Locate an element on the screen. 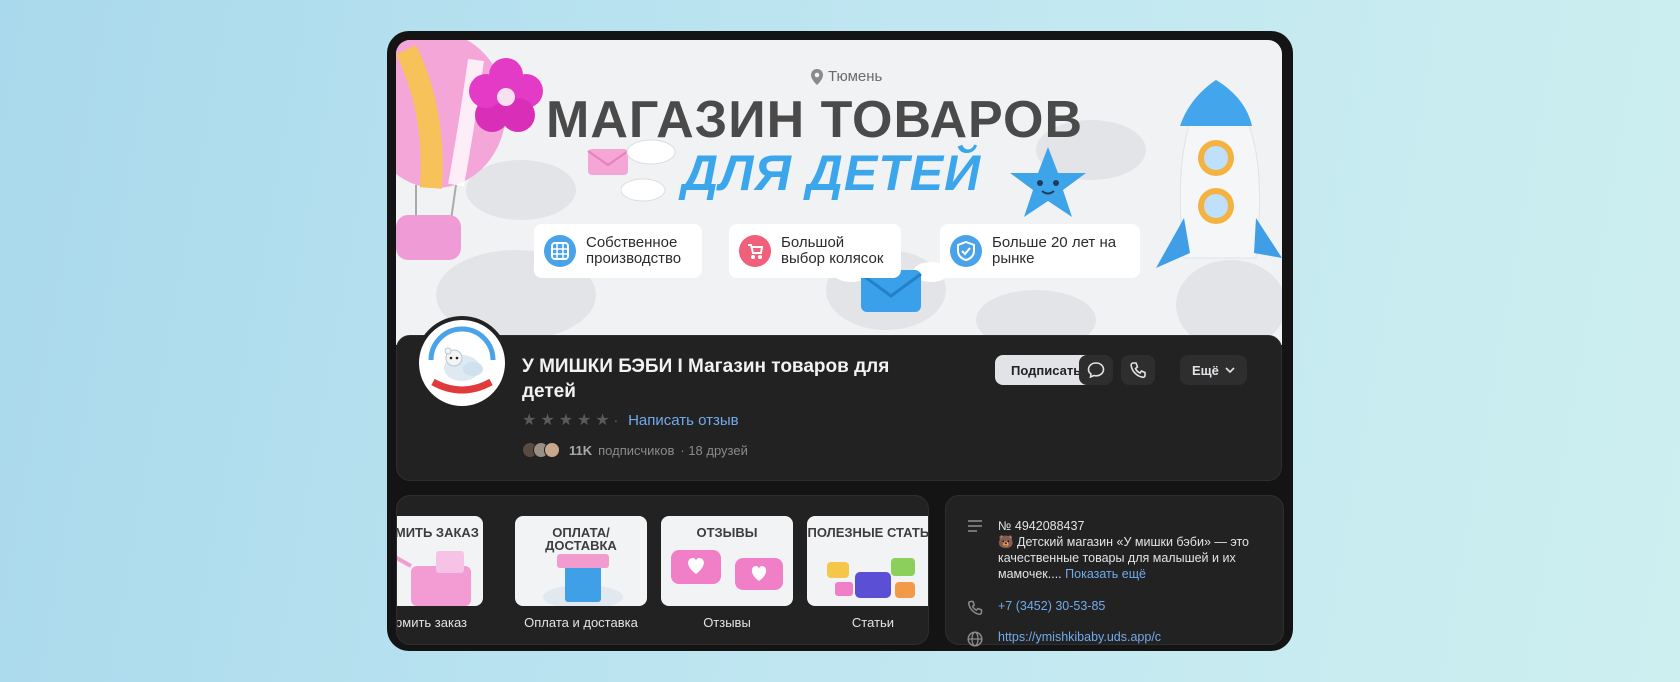  link-card-payment: ОПЛАТА/ ДОСТАВКА Оплата и доставка is located at coordinates (581, 573).